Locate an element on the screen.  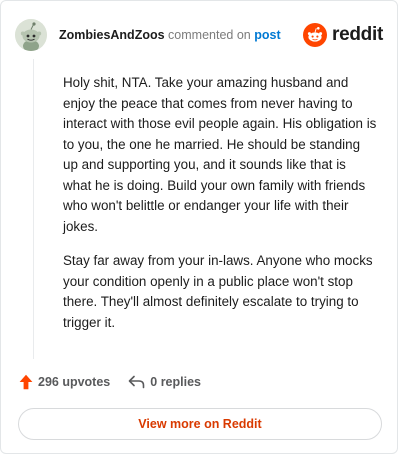
comment-action-text: commented on is located at coordinates (209, 35).